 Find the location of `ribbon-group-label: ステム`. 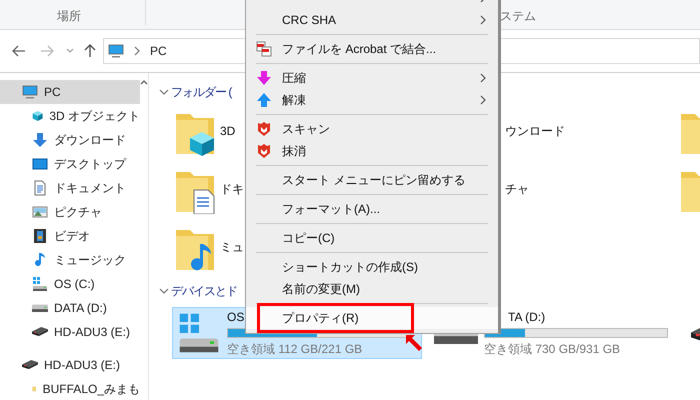

ribbon-group-label: ステム is located at coordinates (518, 16).